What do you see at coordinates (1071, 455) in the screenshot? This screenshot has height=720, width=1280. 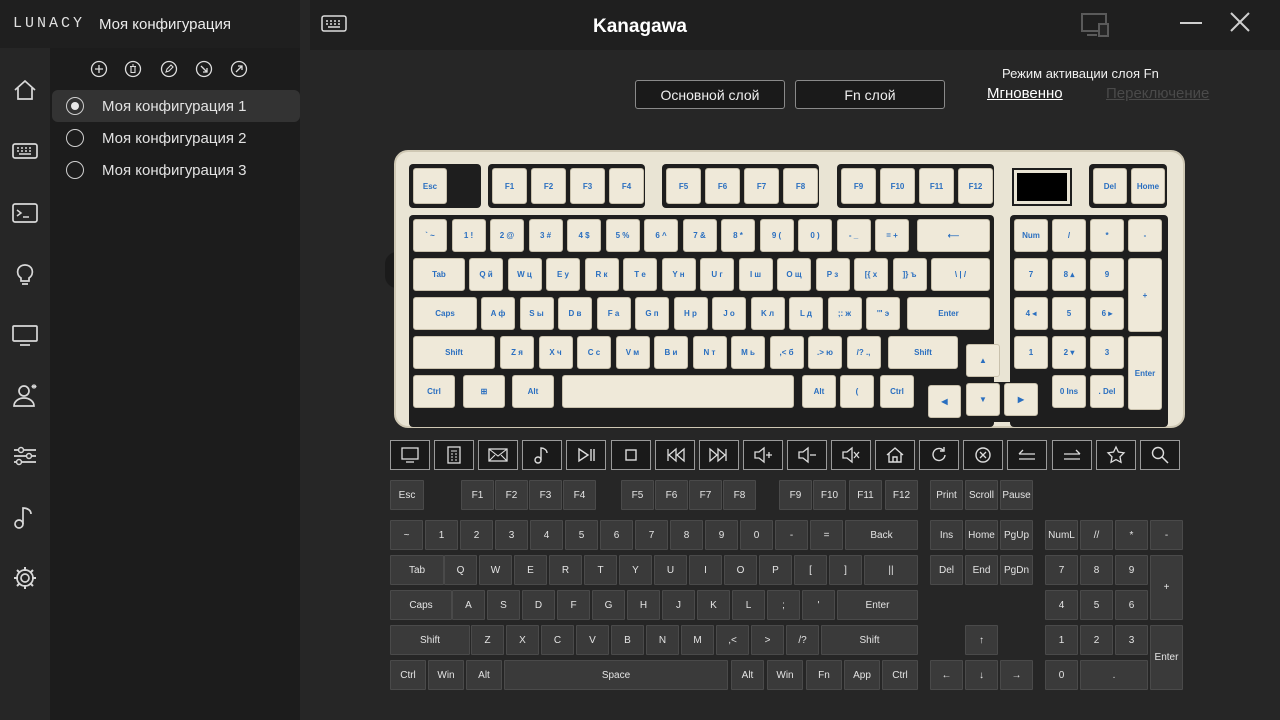 I see `forward-icon` at bounding box center [1071, 455].